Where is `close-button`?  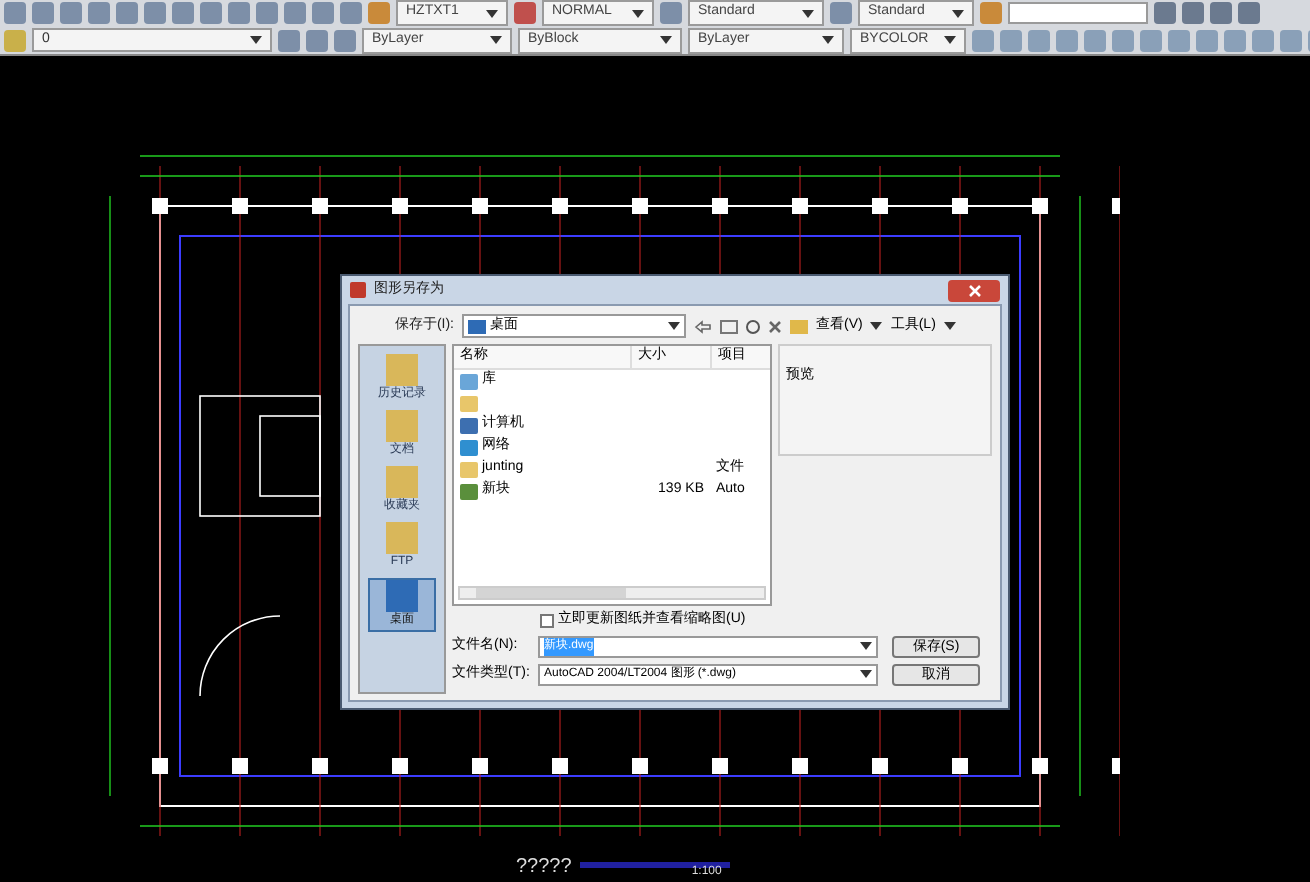 close-button is located at coordinates (974, 290).